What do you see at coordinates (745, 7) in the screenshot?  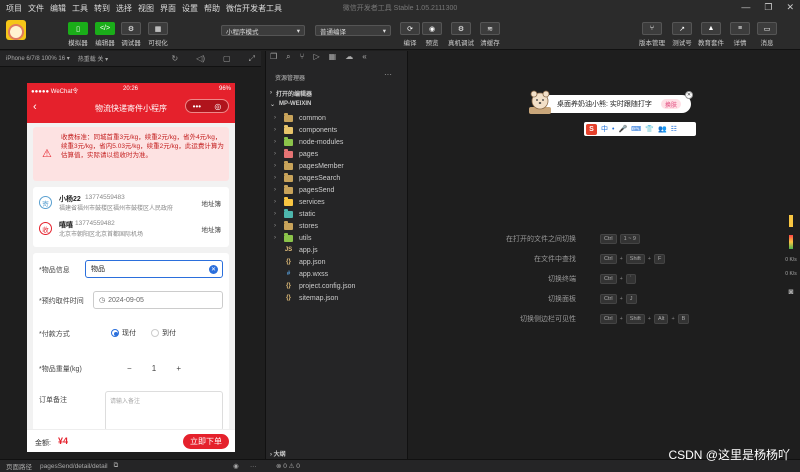 I see `minimize-icon: —` at bounding box center [745, 7].